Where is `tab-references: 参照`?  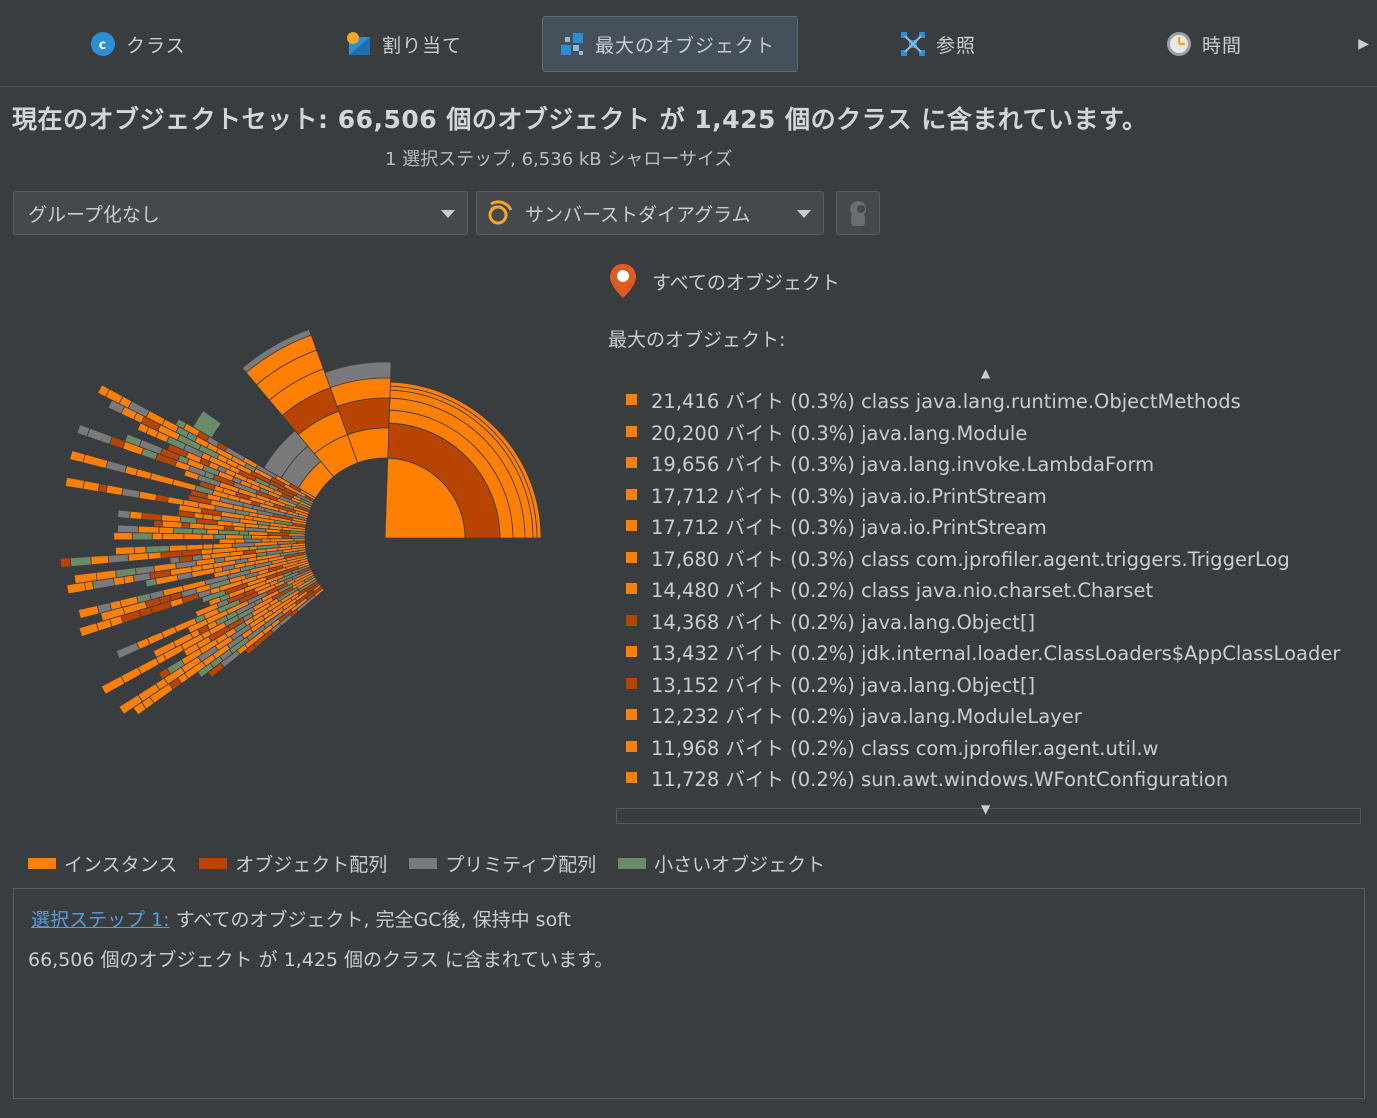
tab-references: 参照 is located at coordinates (938, 44).